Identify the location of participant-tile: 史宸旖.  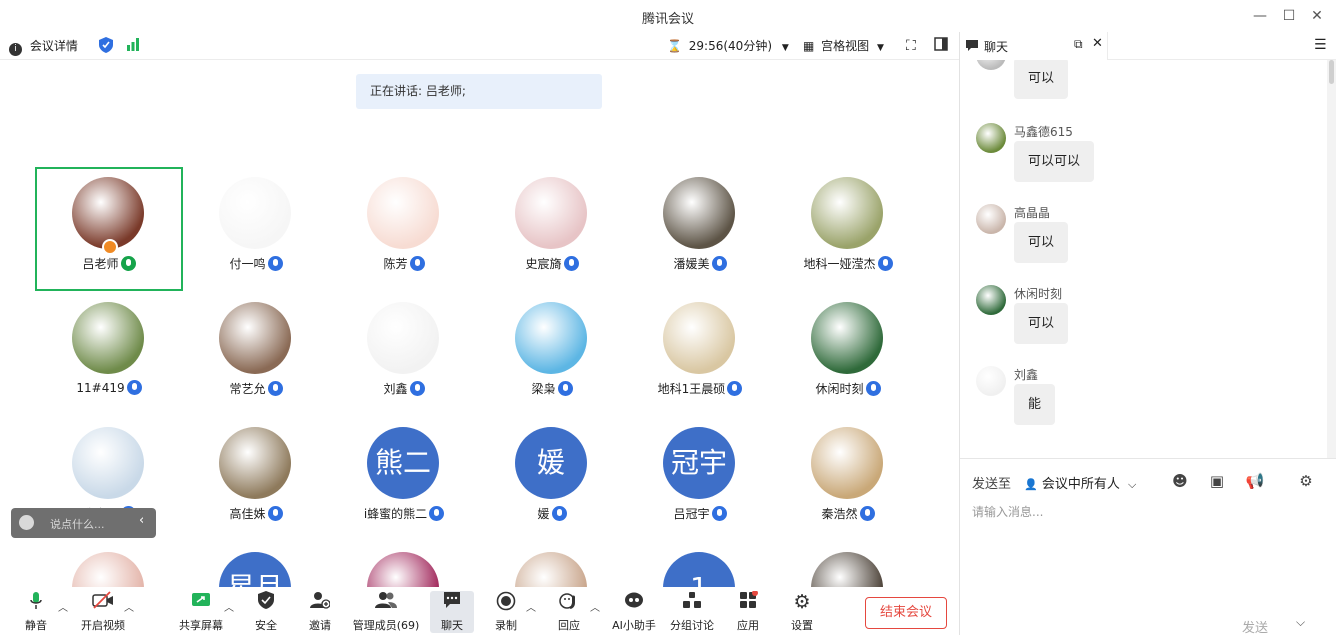
(552, 229).